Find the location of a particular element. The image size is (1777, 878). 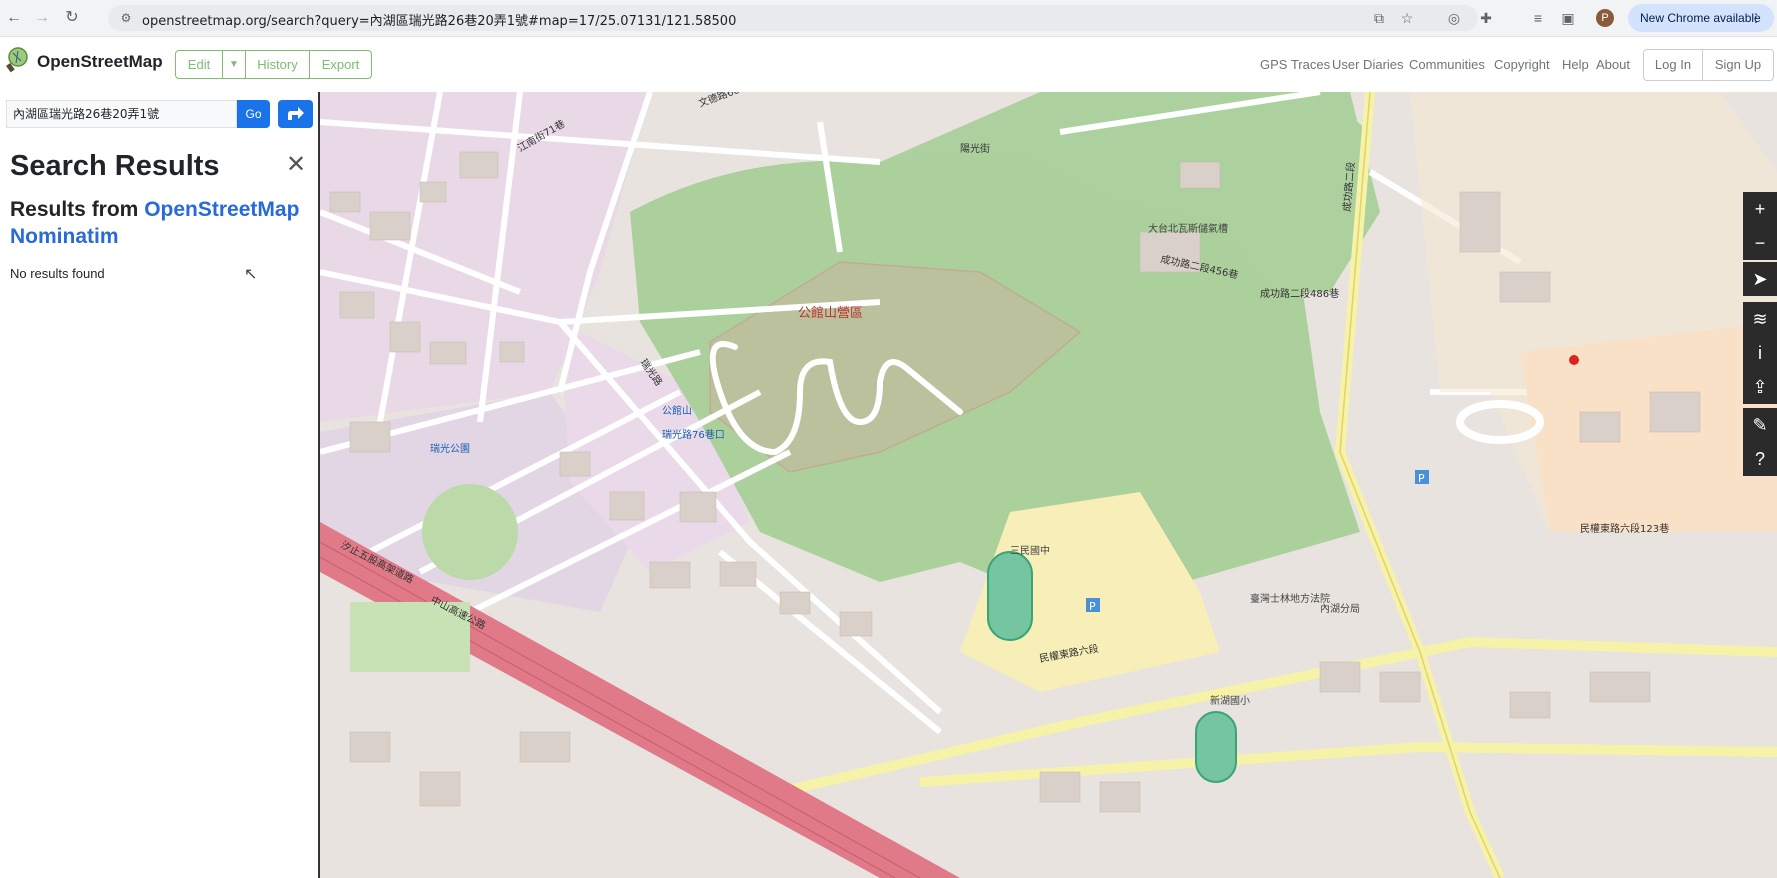

go-button: Go is located at coordinates (253, 114).